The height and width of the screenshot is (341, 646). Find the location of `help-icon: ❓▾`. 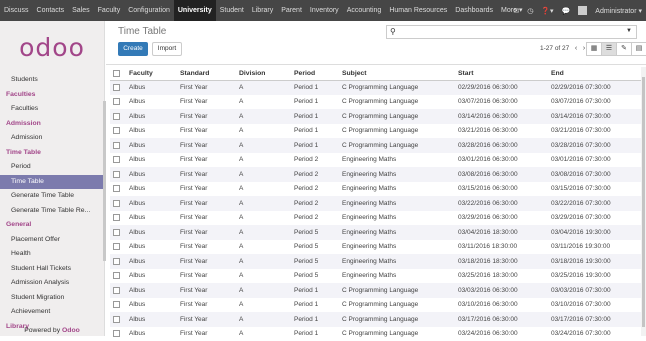

help-icon: ❓▾ is located at coordinates (547, 11).